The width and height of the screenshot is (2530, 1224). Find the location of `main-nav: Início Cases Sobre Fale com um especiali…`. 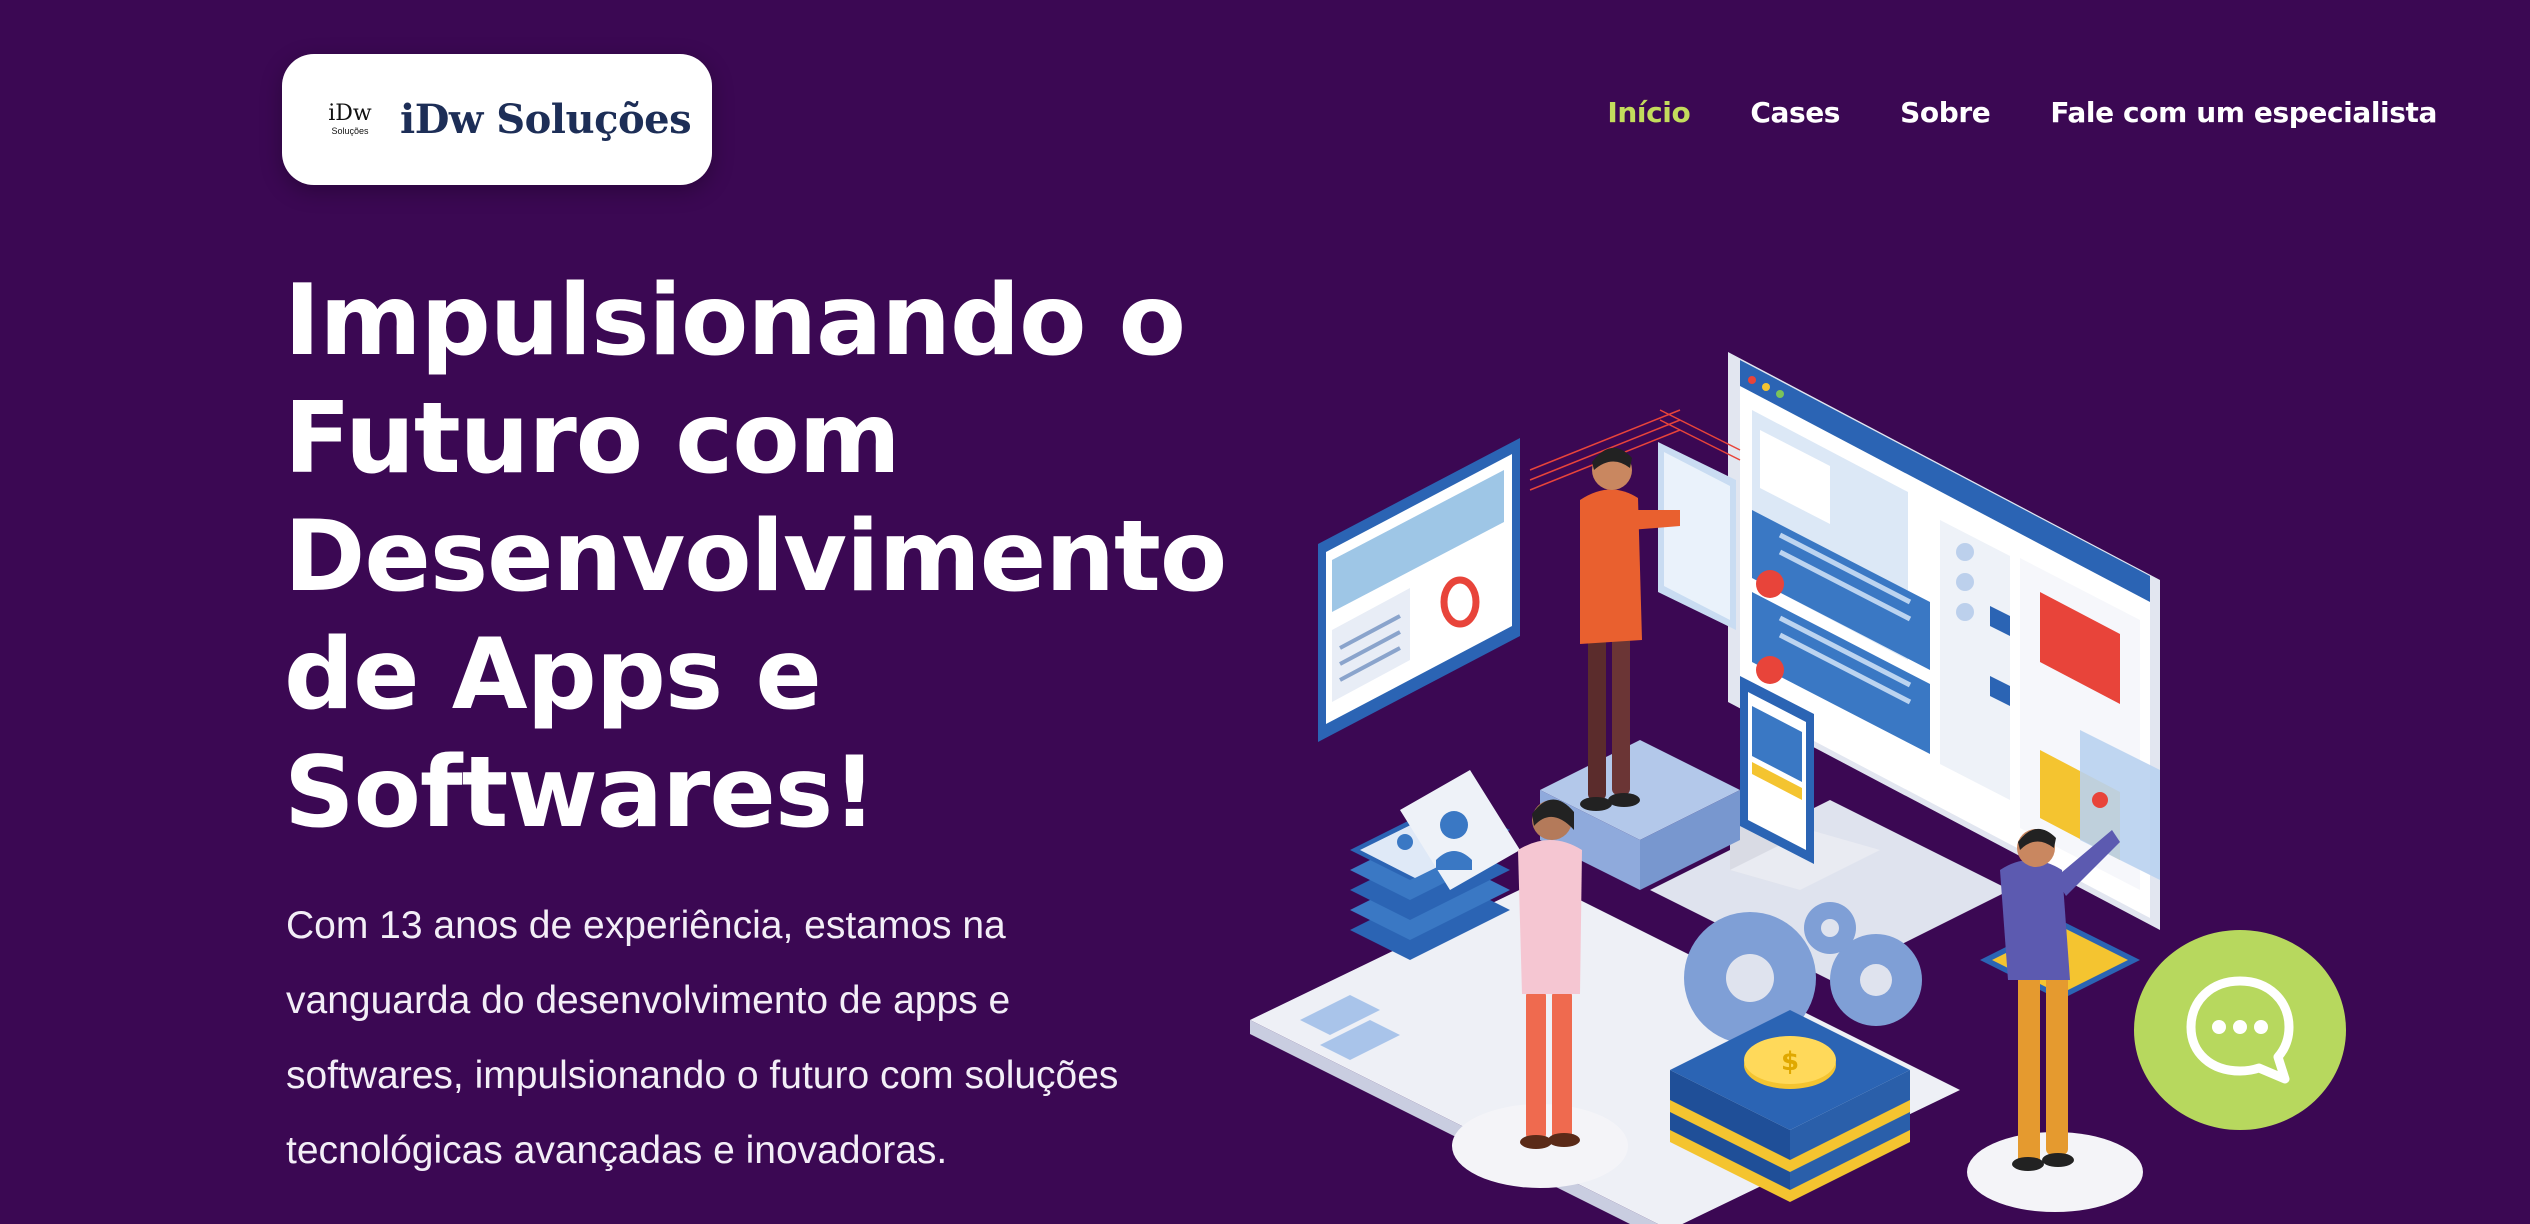

main-nav: Início Cases Sobre Fale com um especiali… is located at coordinates (2022, 112).